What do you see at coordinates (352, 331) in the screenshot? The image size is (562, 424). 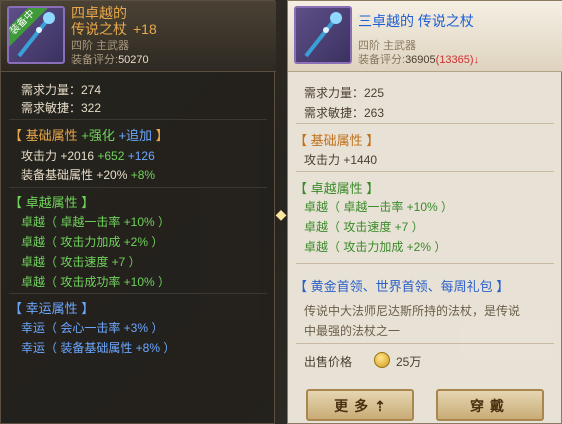 I see `description-line2: 中最强的法杖之一` at bounding box center [352, 331].